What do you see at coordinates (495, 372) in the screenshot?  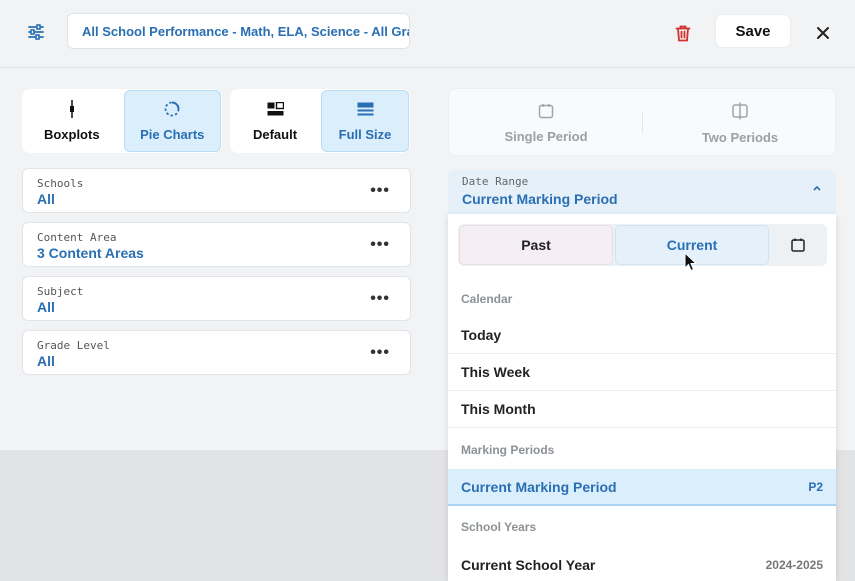 I see `option-label: This Week` at bounding box center [495, 372].